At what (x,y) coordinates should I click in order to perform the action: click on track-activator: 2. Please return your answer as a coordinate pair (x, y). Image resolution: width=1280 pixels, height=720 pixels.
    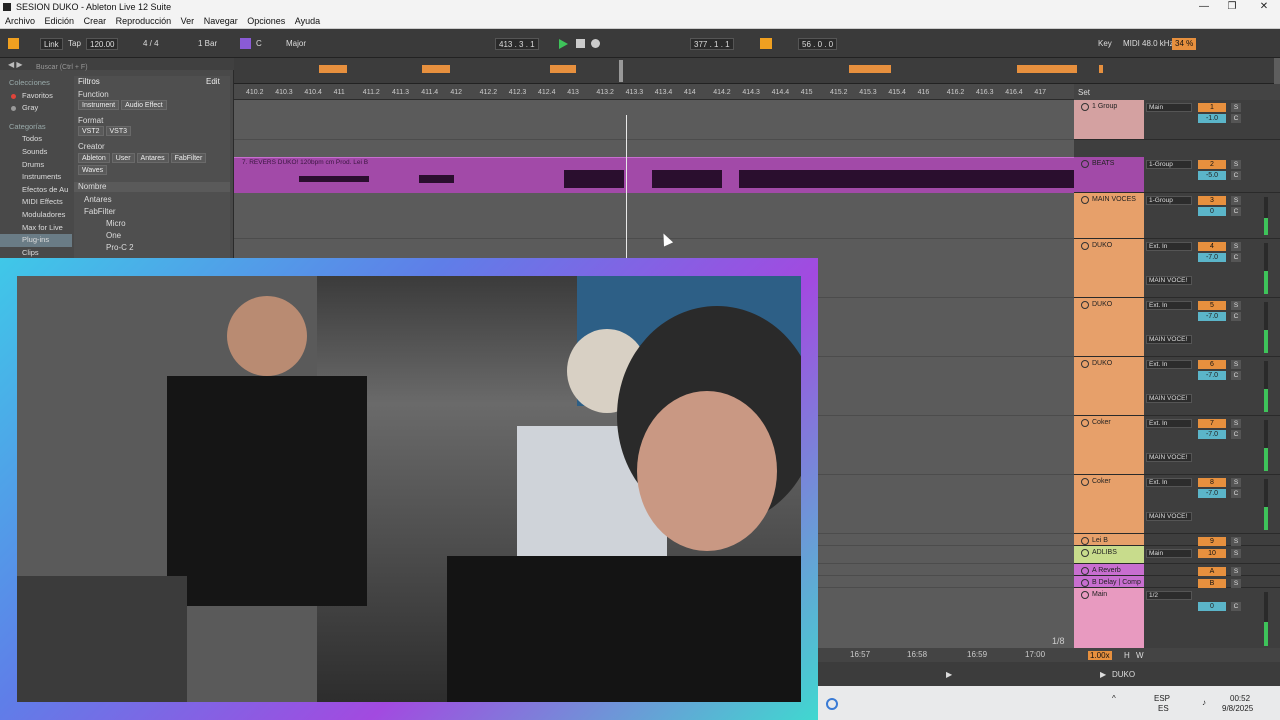
    Looking at the image, I should click on (1212, 164).